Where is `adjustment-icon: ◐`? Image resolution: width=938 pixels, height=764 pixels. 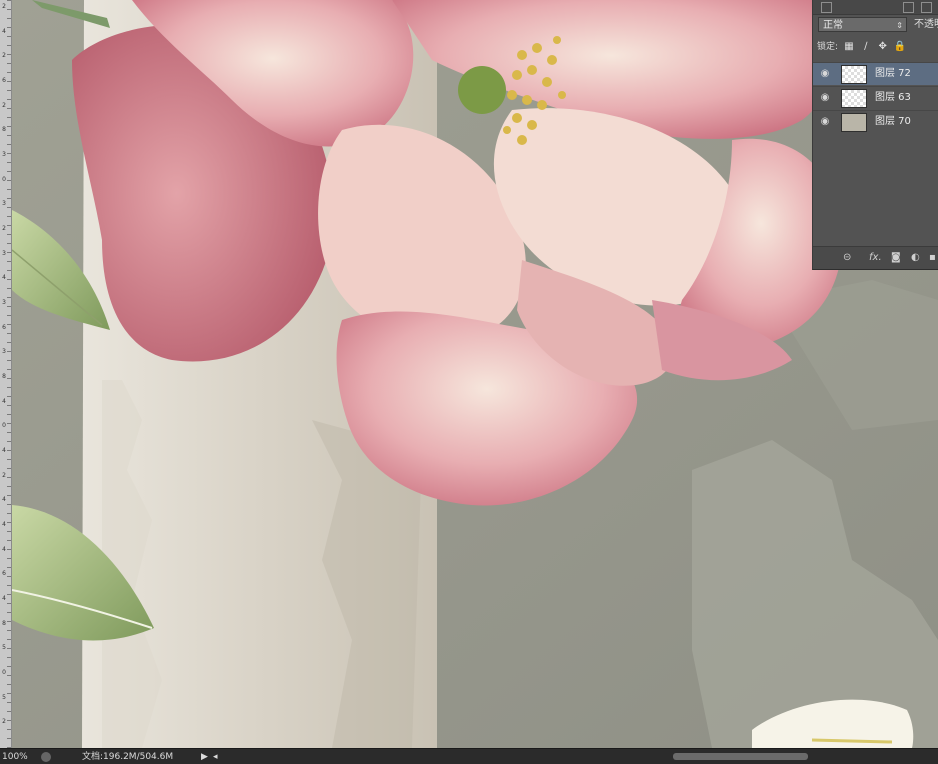 adjustment-icon: ◐ is located at coordinates (915, 258).